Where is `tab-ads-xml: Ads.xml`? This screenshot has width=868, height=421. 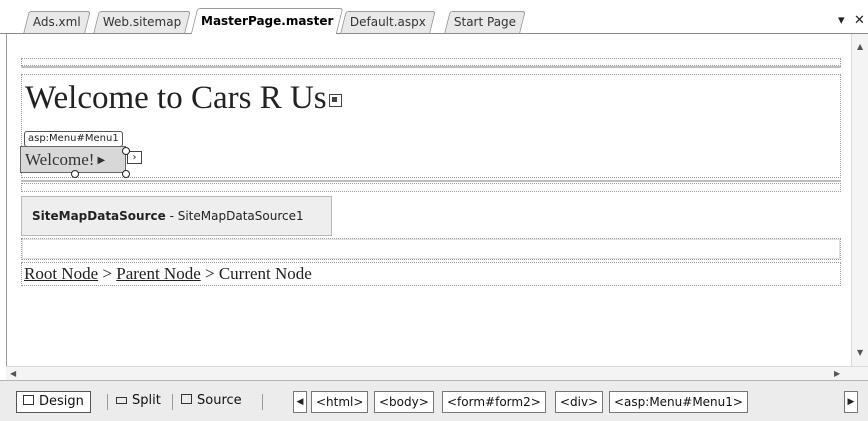 tab-ads-xml: Ads.xml is located at coordinates (57, 22).